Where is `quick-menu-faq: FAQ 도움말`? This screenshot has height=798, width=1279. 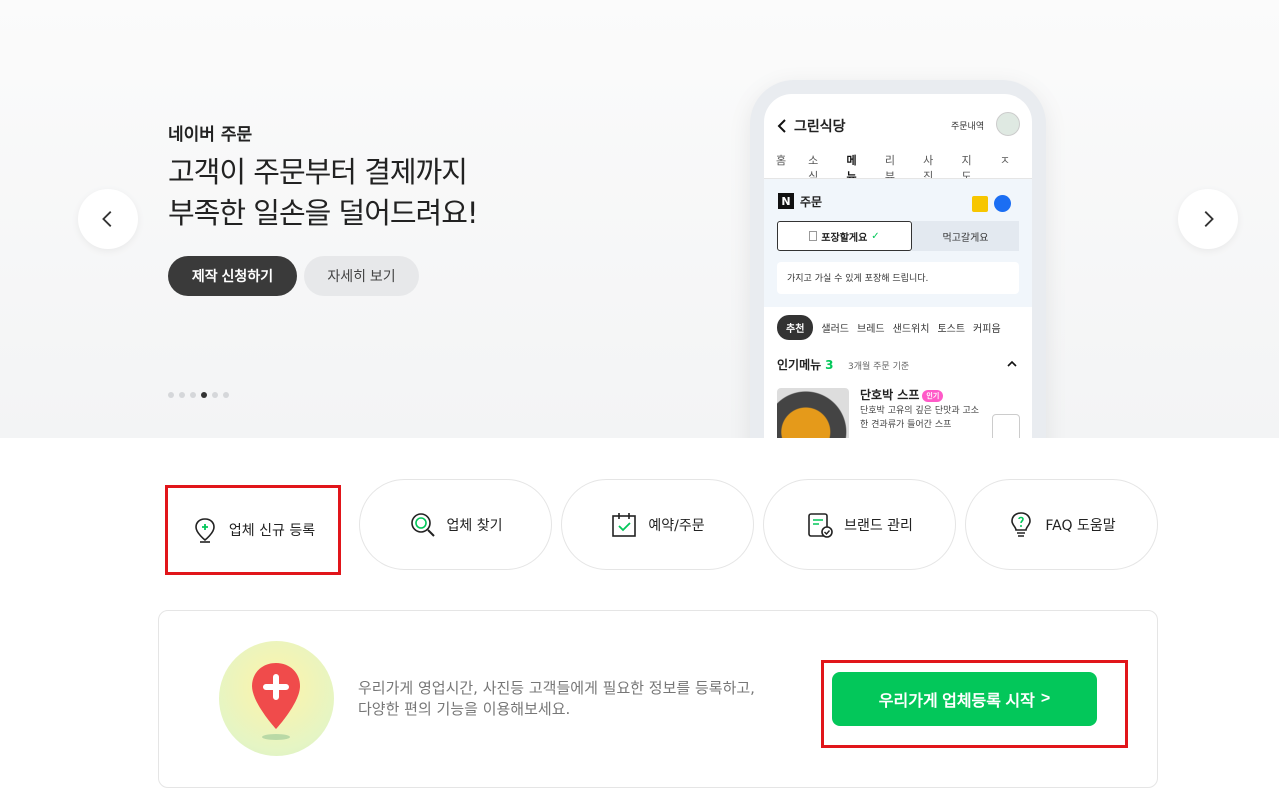
quick-menu-faq: FAQ 도움말 is located at coordinates (1061, 524).